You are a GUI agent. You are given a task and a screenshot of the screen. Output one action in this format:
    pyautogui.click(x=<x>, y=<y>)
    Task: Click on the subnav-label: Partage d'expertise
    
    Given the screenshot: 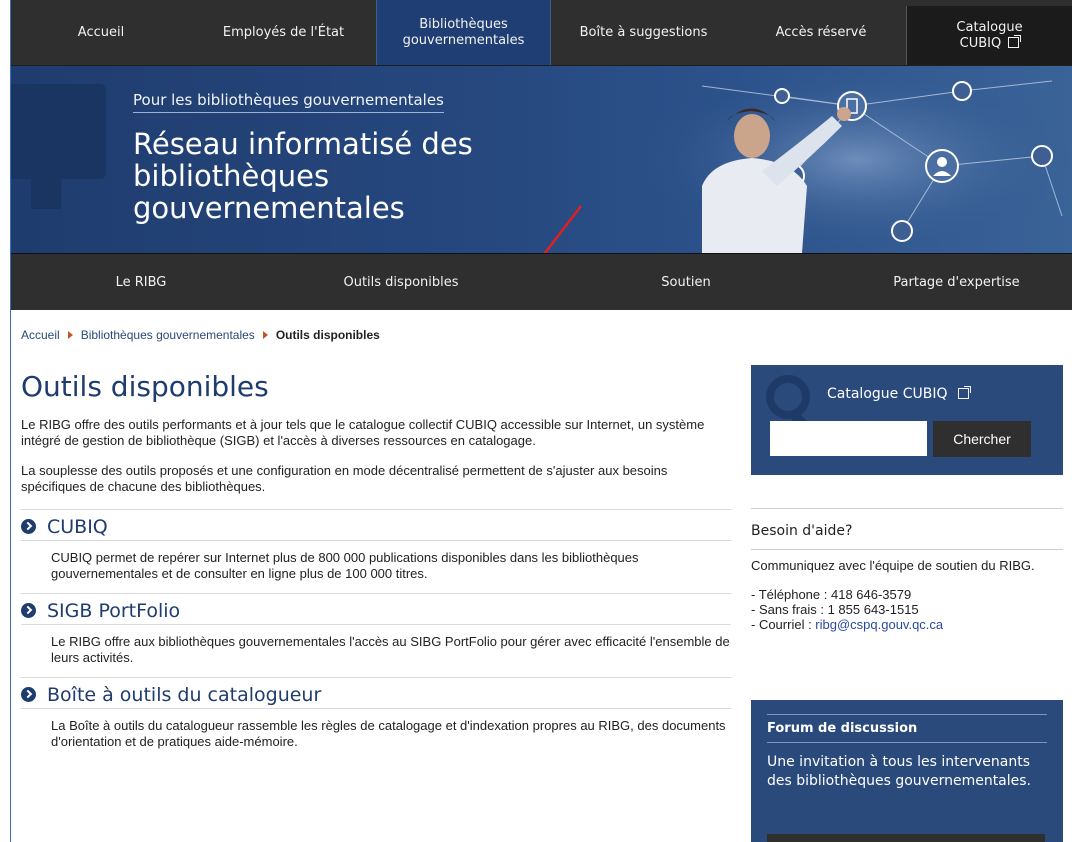 What is the action you would take?
    pyautogui.click(x=956, y=282)
    